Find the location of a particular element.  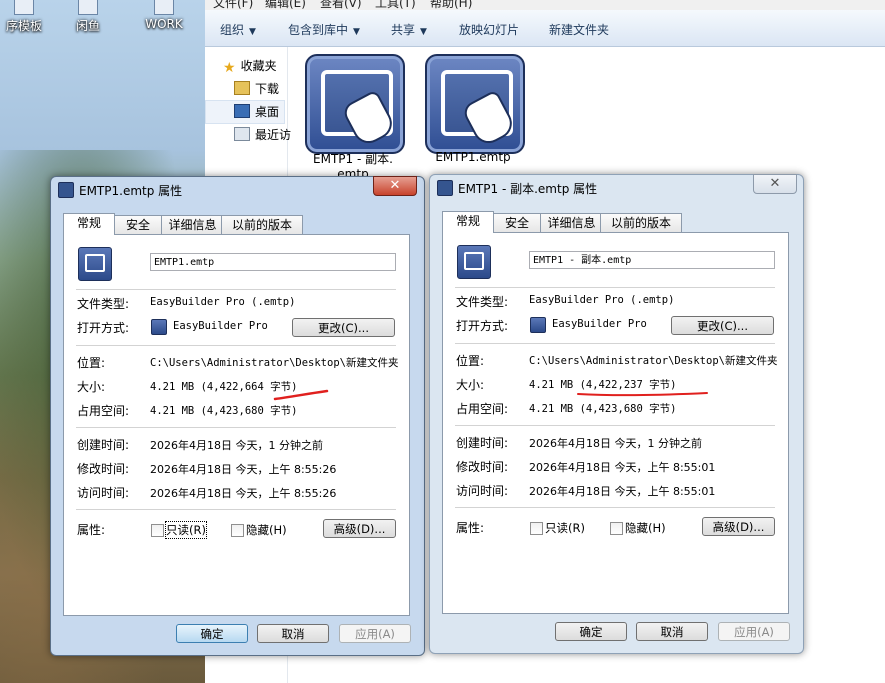

share-button: 共享 ▼ is located at coordinates (409, 29).